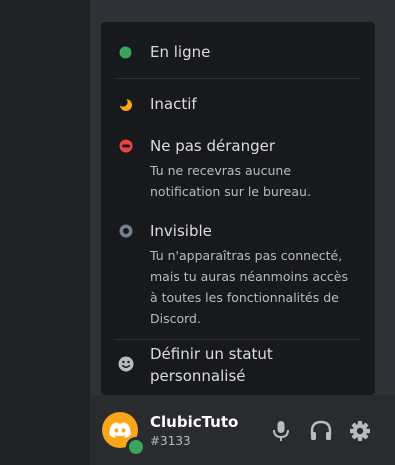 The width and height of the screenshot is (395, 465). I want to click on status-option-label: Inactif, so click(173, 104).